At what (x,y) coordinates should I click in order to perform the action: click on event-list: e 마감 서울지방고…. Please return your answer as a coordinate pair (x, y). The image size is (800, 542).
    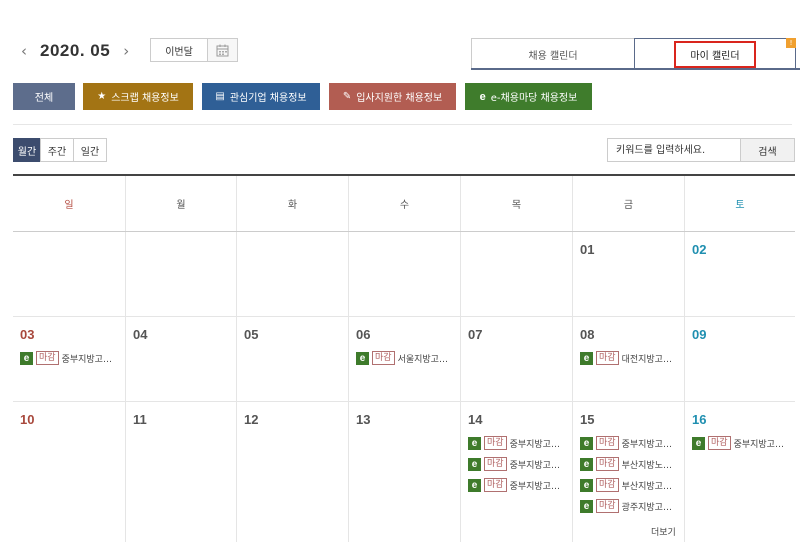
    Looking at the image, I should click on (408, 358).